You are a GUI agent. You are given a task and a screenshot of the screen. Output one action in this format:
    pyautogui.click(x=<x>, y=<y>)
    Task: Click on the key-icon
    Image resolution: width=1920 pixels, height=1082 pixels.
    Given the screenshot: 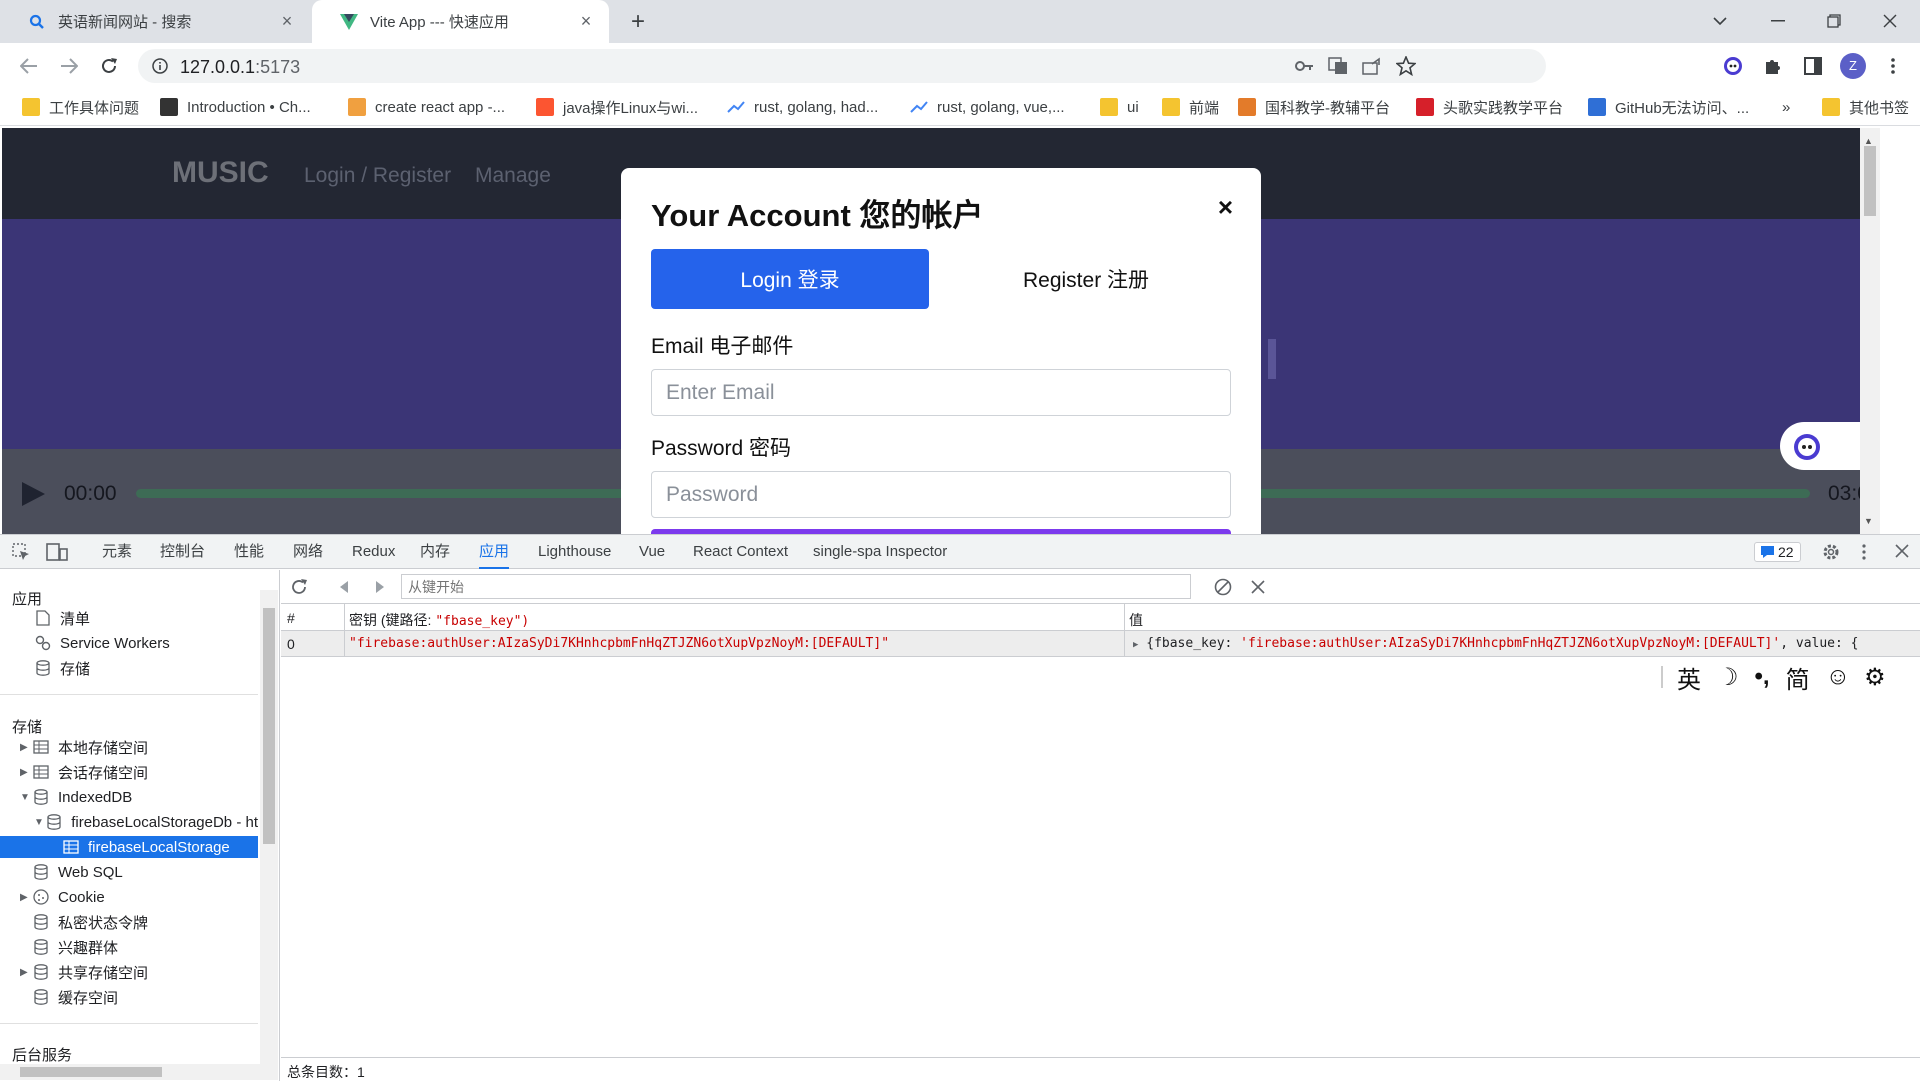 What is the action you would take?
    pyautogui.click(x=1304, y=66)
    